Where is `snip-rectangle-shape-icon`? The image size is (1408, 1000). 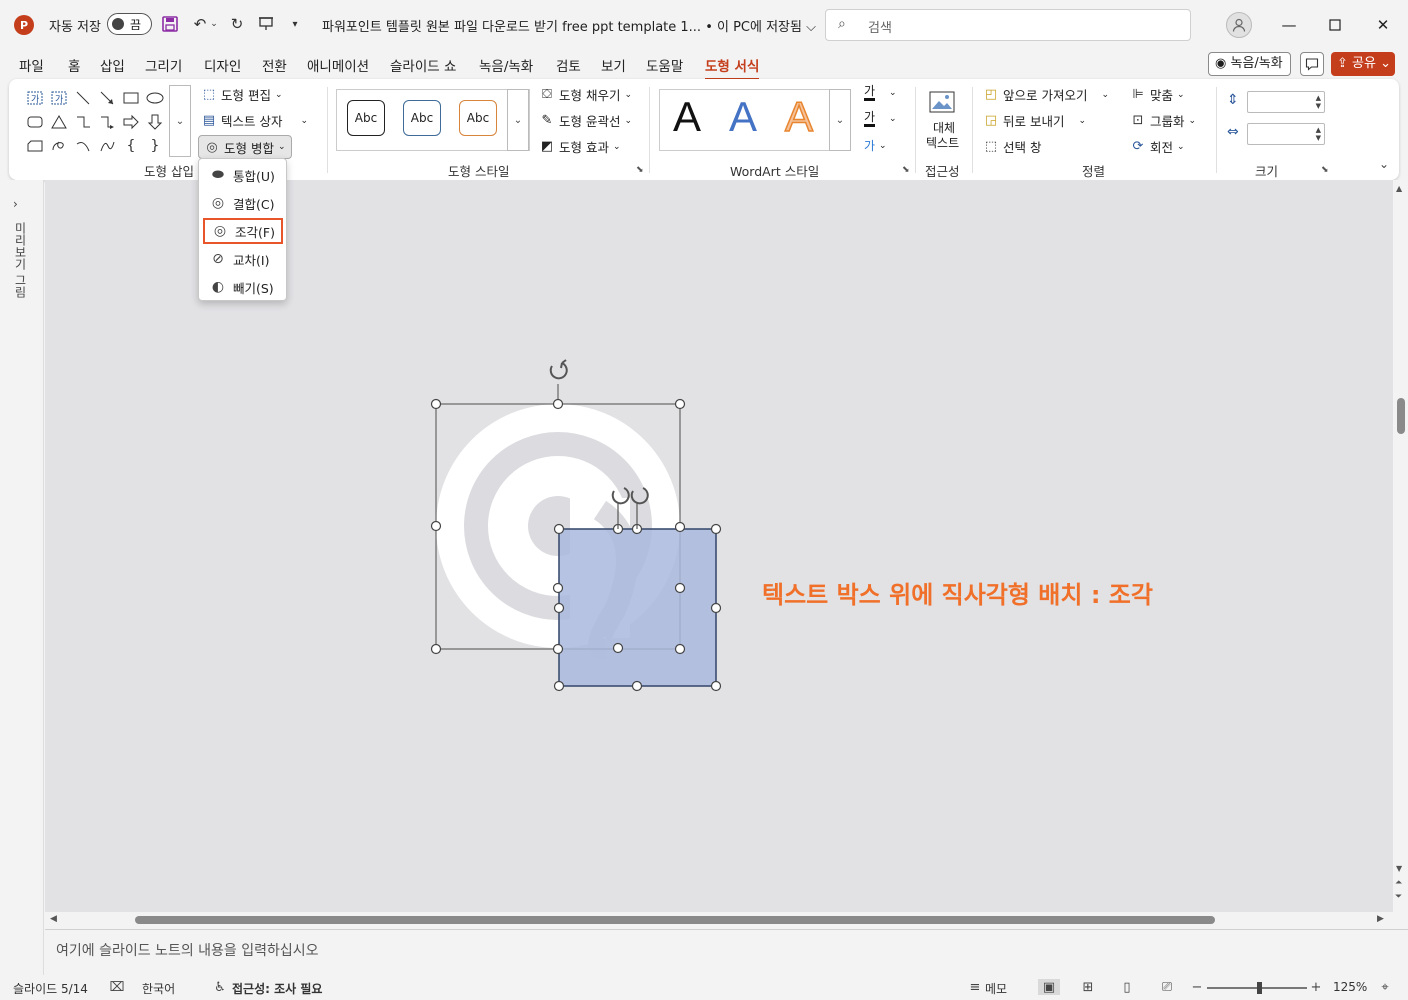 snip-rectangle-shape-icon is located at coordinates (35, 146).